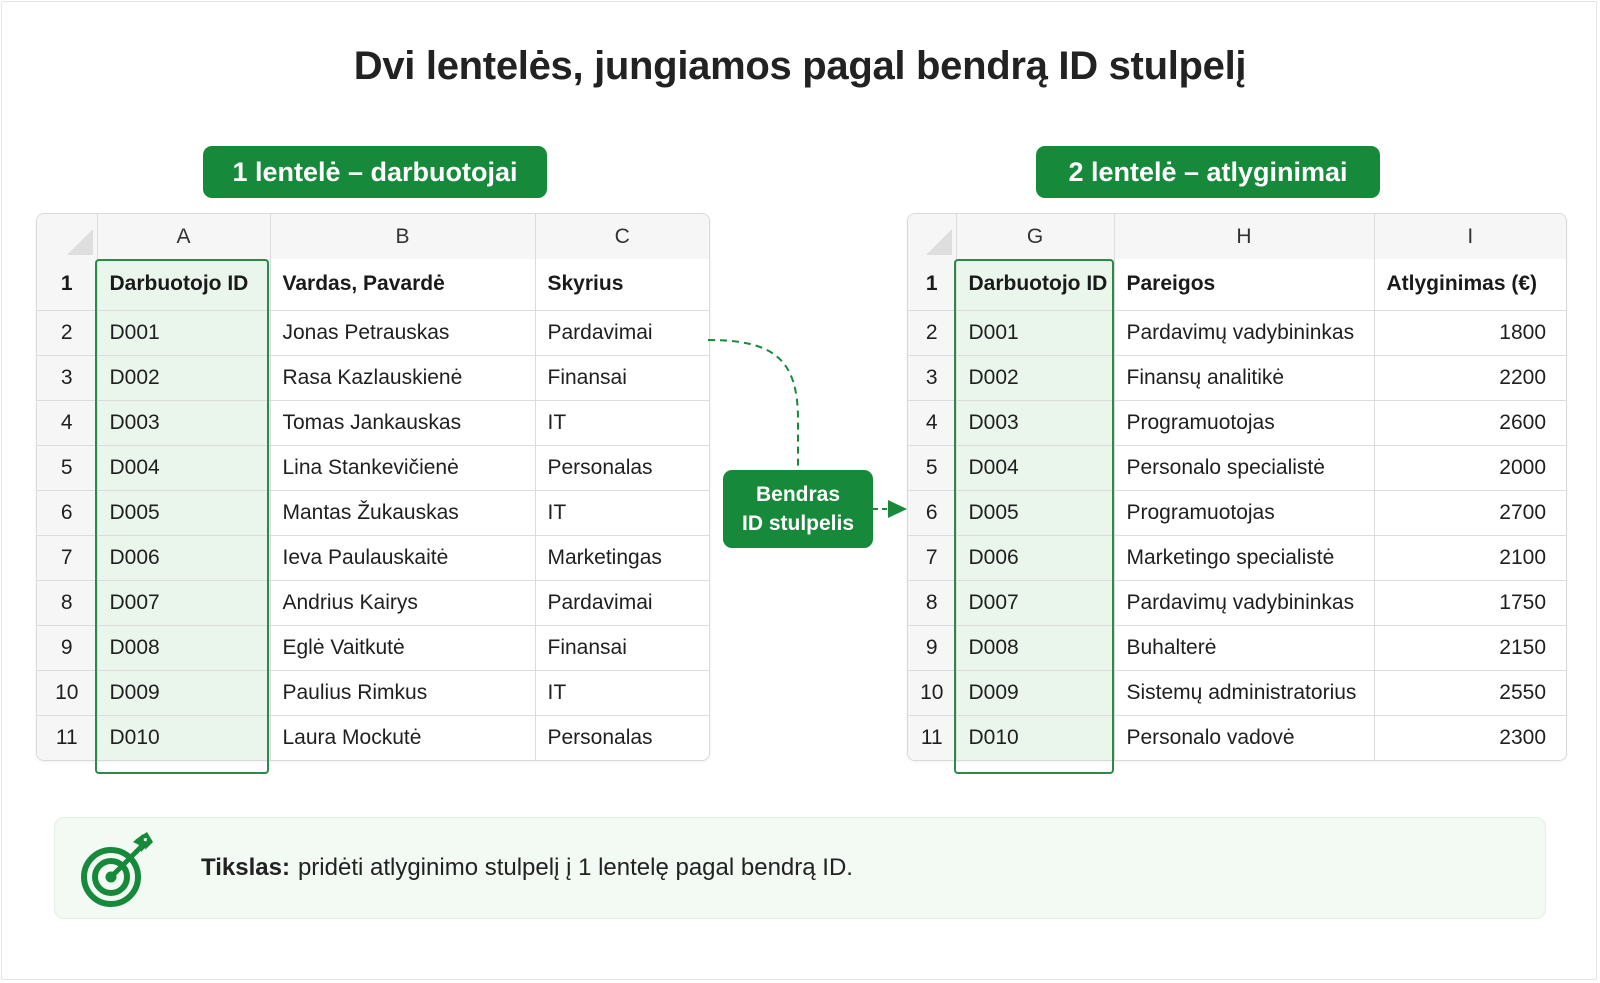 Image resolution: width=1600 pixels, height=983 pixels. I want to click on target-arrow-icon, so click(117, 869).